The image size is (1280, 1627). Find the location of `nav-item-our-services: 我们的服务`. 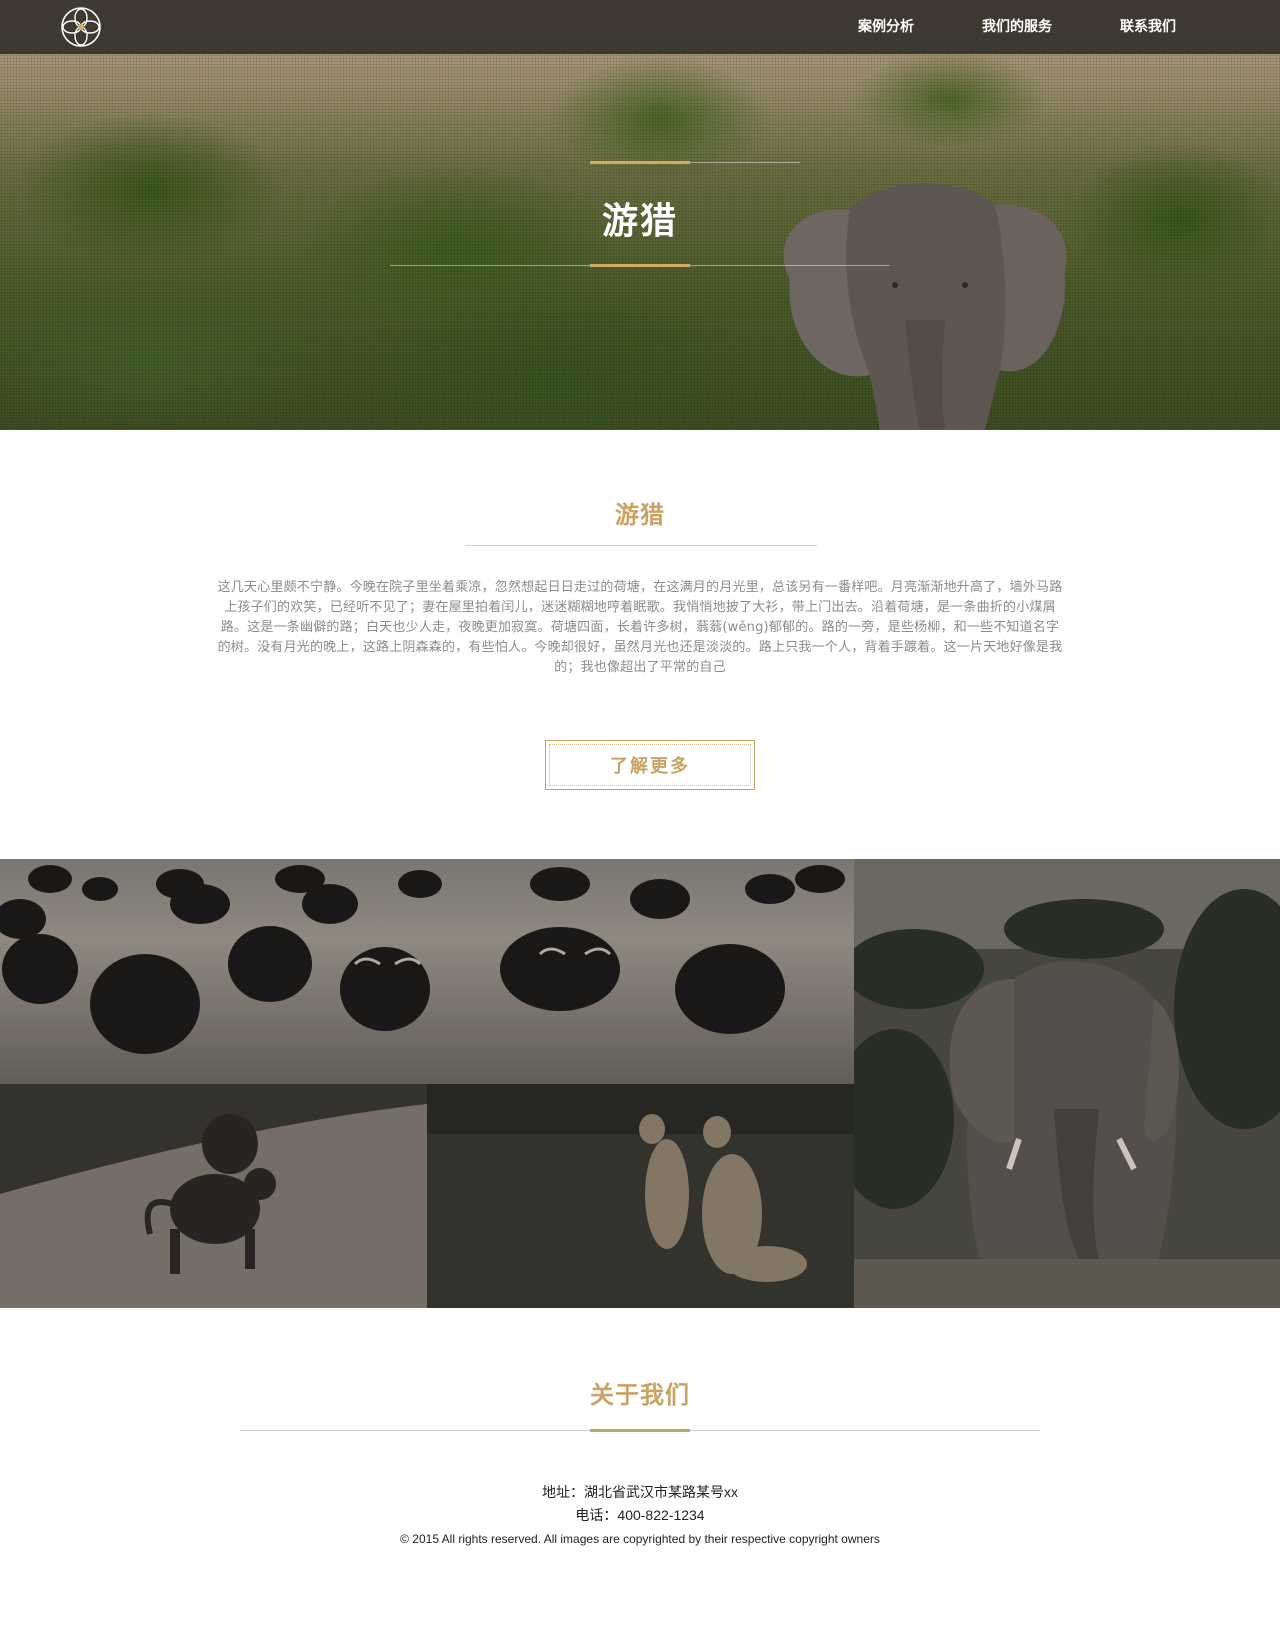

nav-item-our-services: 我们的服务 is located at coordinates (1017, 27).